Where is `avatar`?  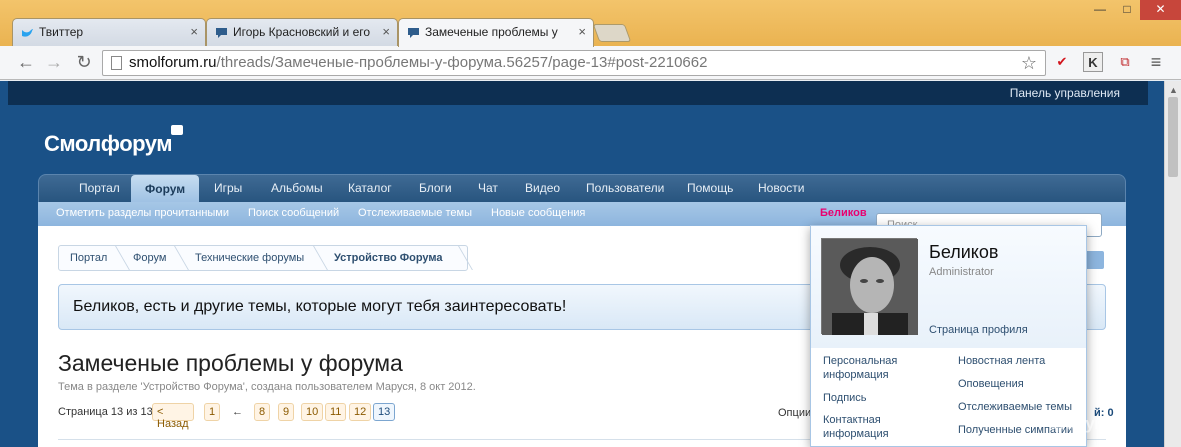 avatar is located at coordinates (869, 286).